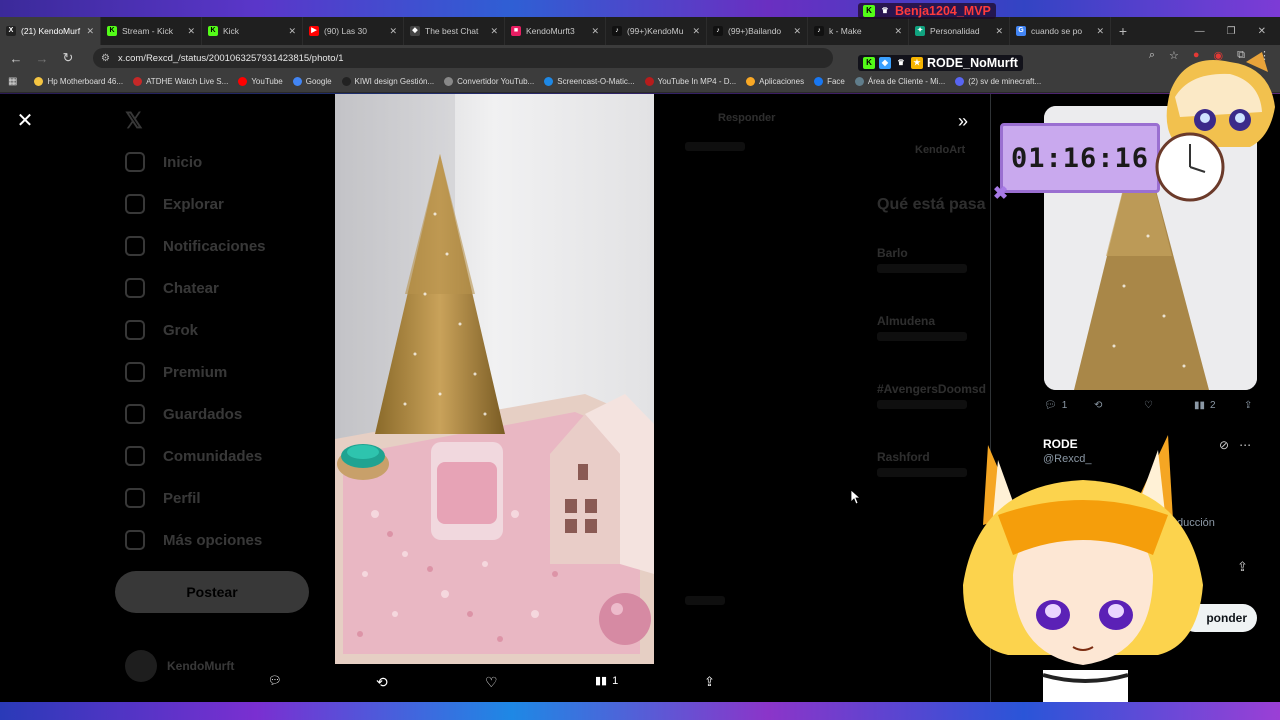 Image resolution: width=1280 pixels, height=720 pixels. I want to click on browser-tab: K Stream - Kick ✕, so click(151, 31).